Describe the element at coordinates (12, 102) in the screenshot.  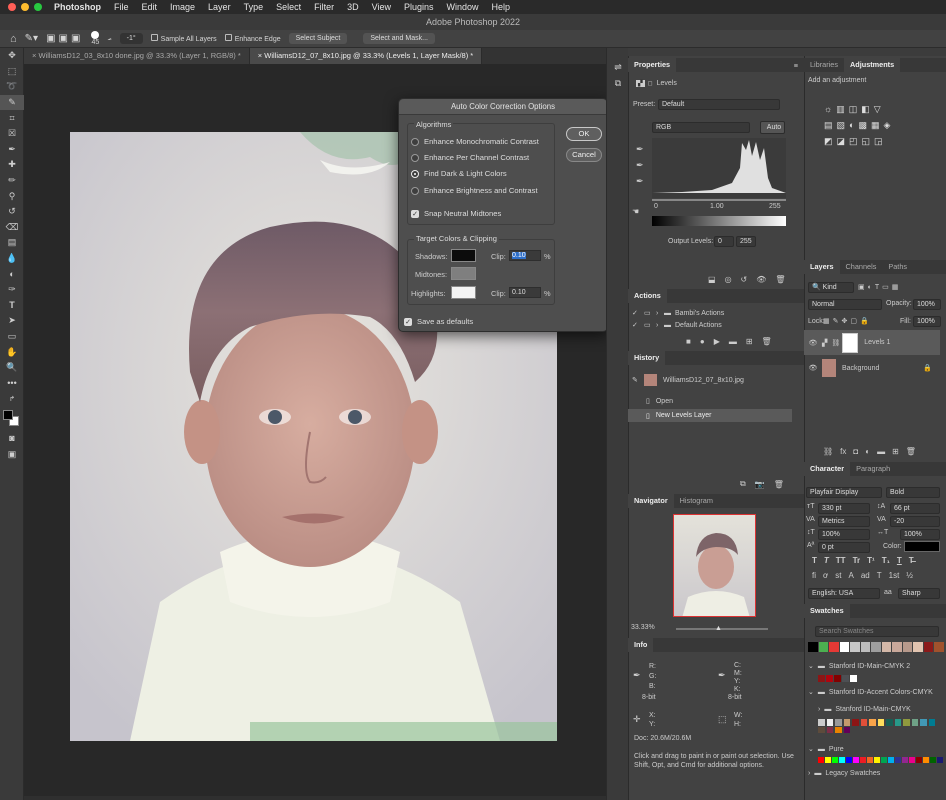
I see `quick-select-tool-icon: ✎` at that location.